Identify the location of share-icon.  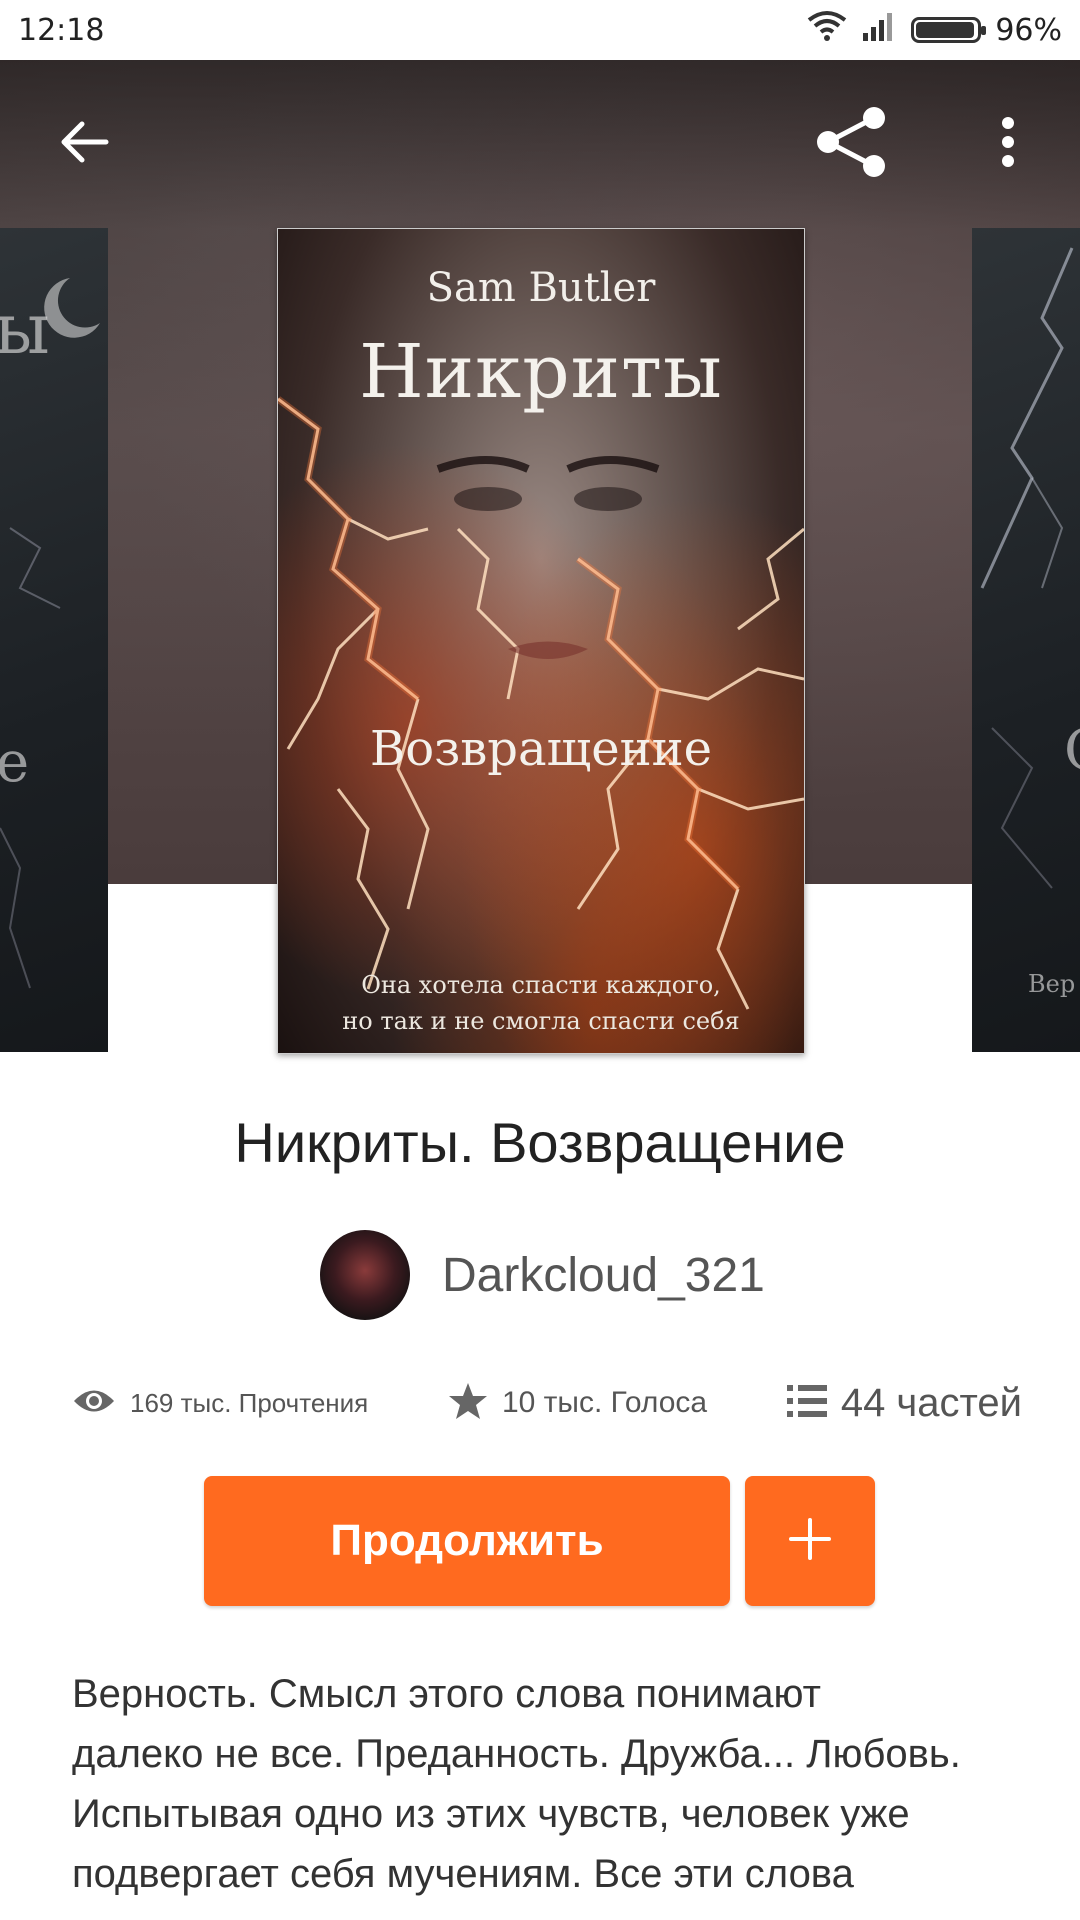
(852, 144).